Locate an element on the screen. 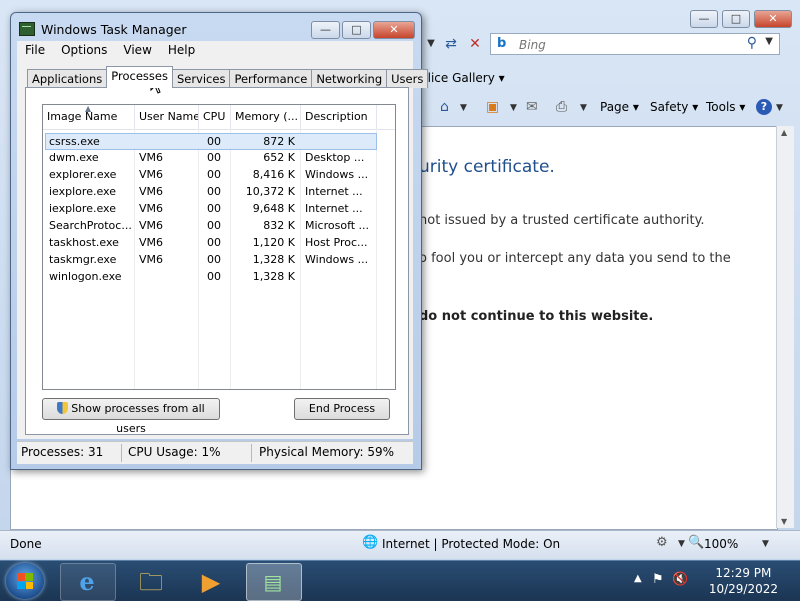  help-icon: ? is located at coordinates (764, 107).